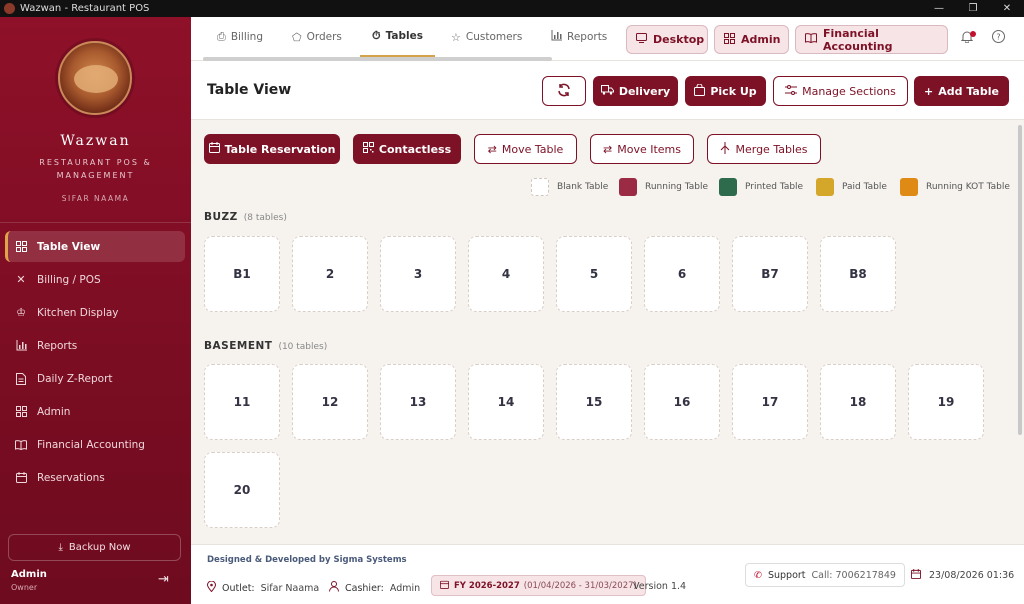  I want to click on table-card: 19, so click(946, 402).